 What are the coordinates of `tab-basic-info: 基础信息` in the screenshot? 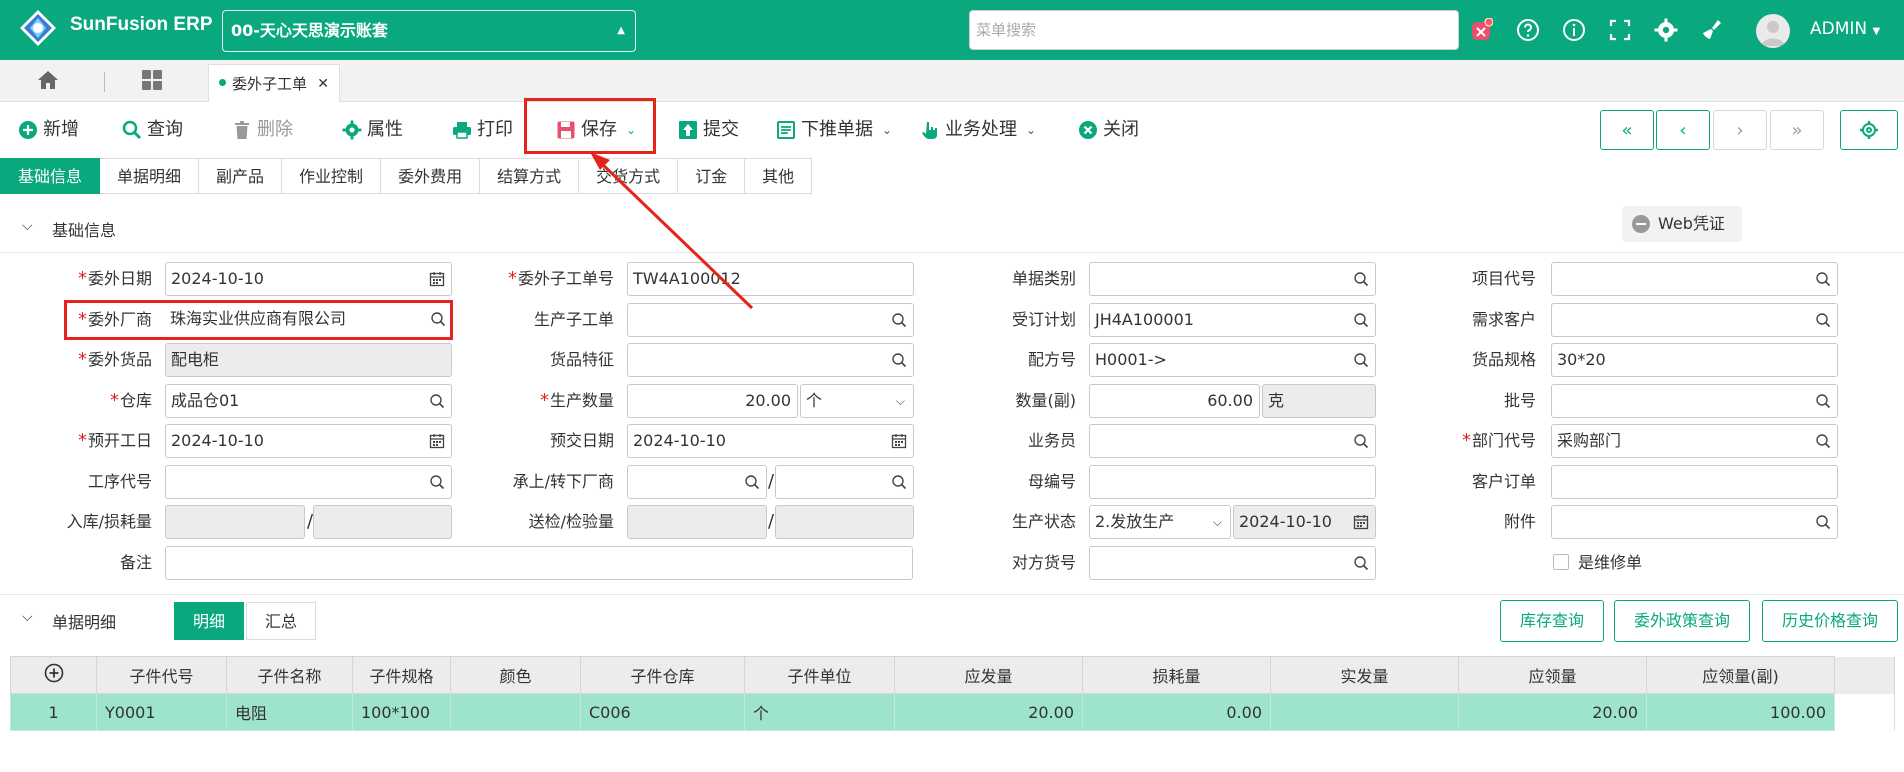 It's located at (50, 176).